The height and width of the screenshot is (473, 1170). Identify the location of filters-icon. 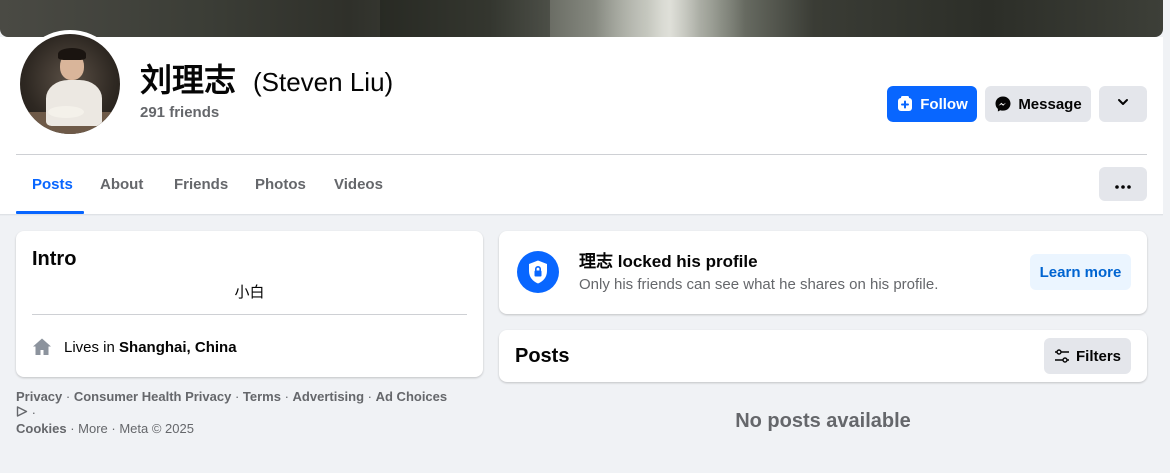
(1062, 356).